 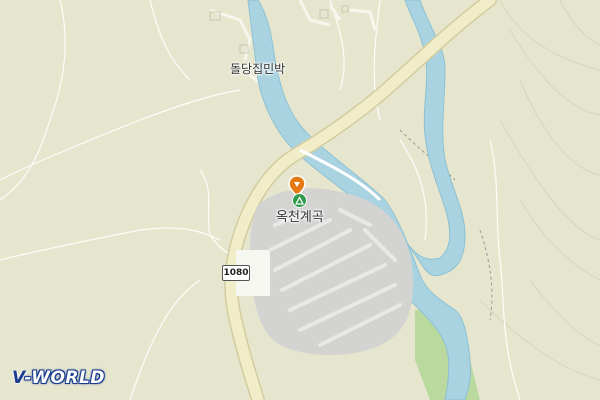 What do you see at coordinates (18, 378) in the screenshot?
I see `logo-prefix: V` at bounding box center [18, 378].